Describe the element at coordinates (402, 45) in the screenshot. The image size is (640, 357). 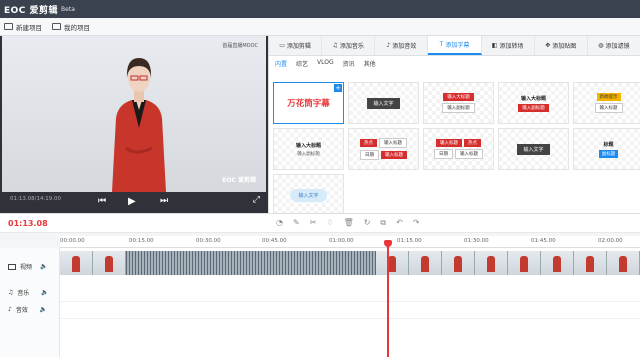
I see `tab-add-sound-effect: ♪ 添加音效` at that location.